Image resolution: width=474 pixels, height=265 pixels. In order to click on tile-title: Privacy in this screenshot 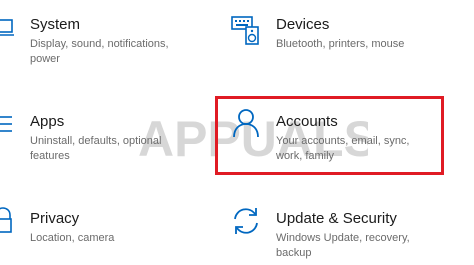, I will do `click(55, 218)`.